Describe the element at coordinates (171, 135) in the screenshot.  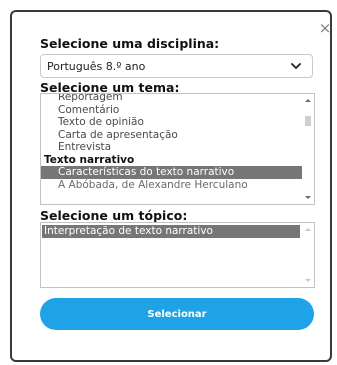
I see `theme-option-carta-de-apresentacao: Carta de apresentação` at that location.